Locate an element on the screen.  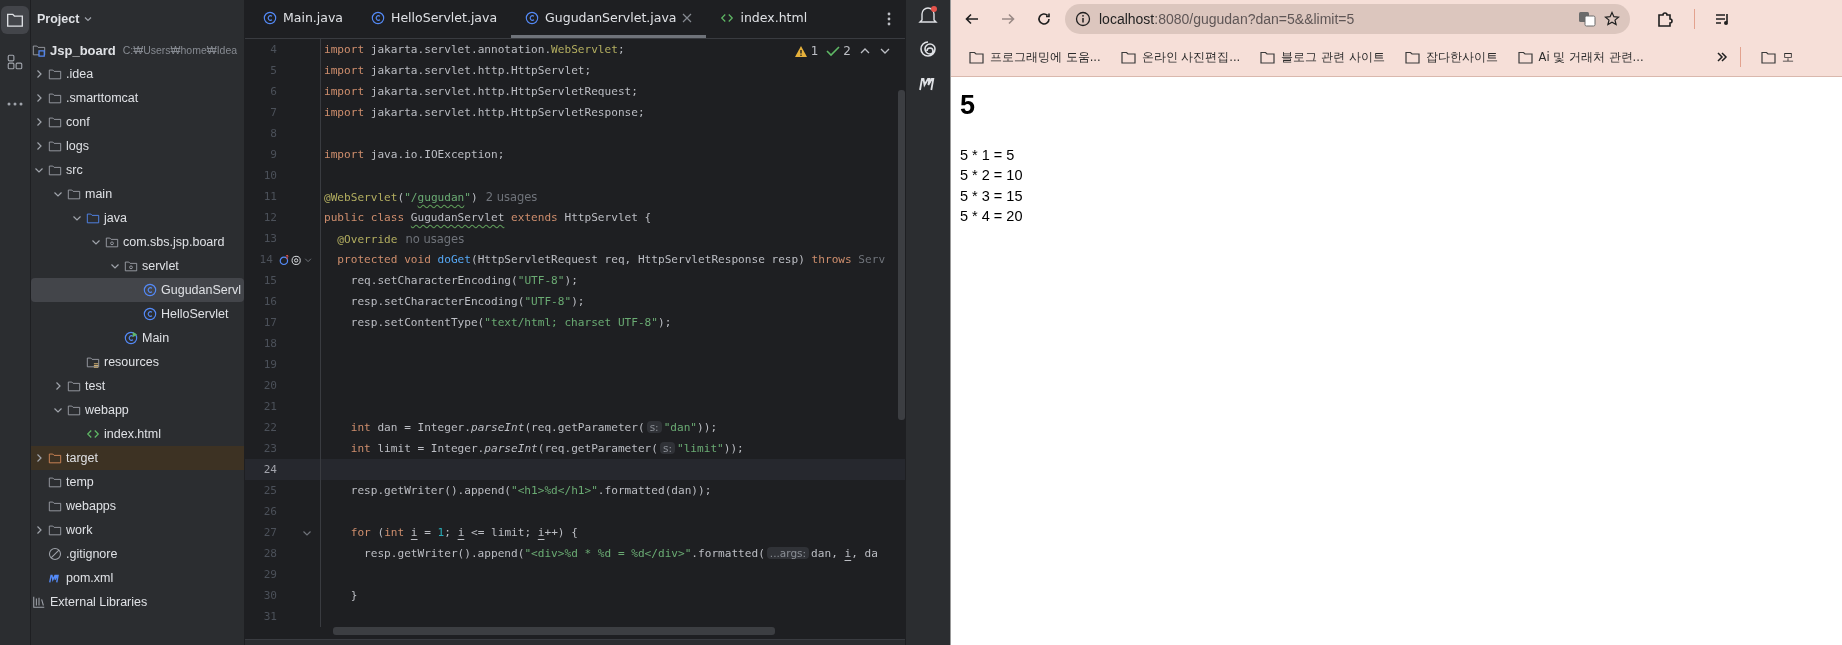
info-icon is located at coordinates (1083, 19).